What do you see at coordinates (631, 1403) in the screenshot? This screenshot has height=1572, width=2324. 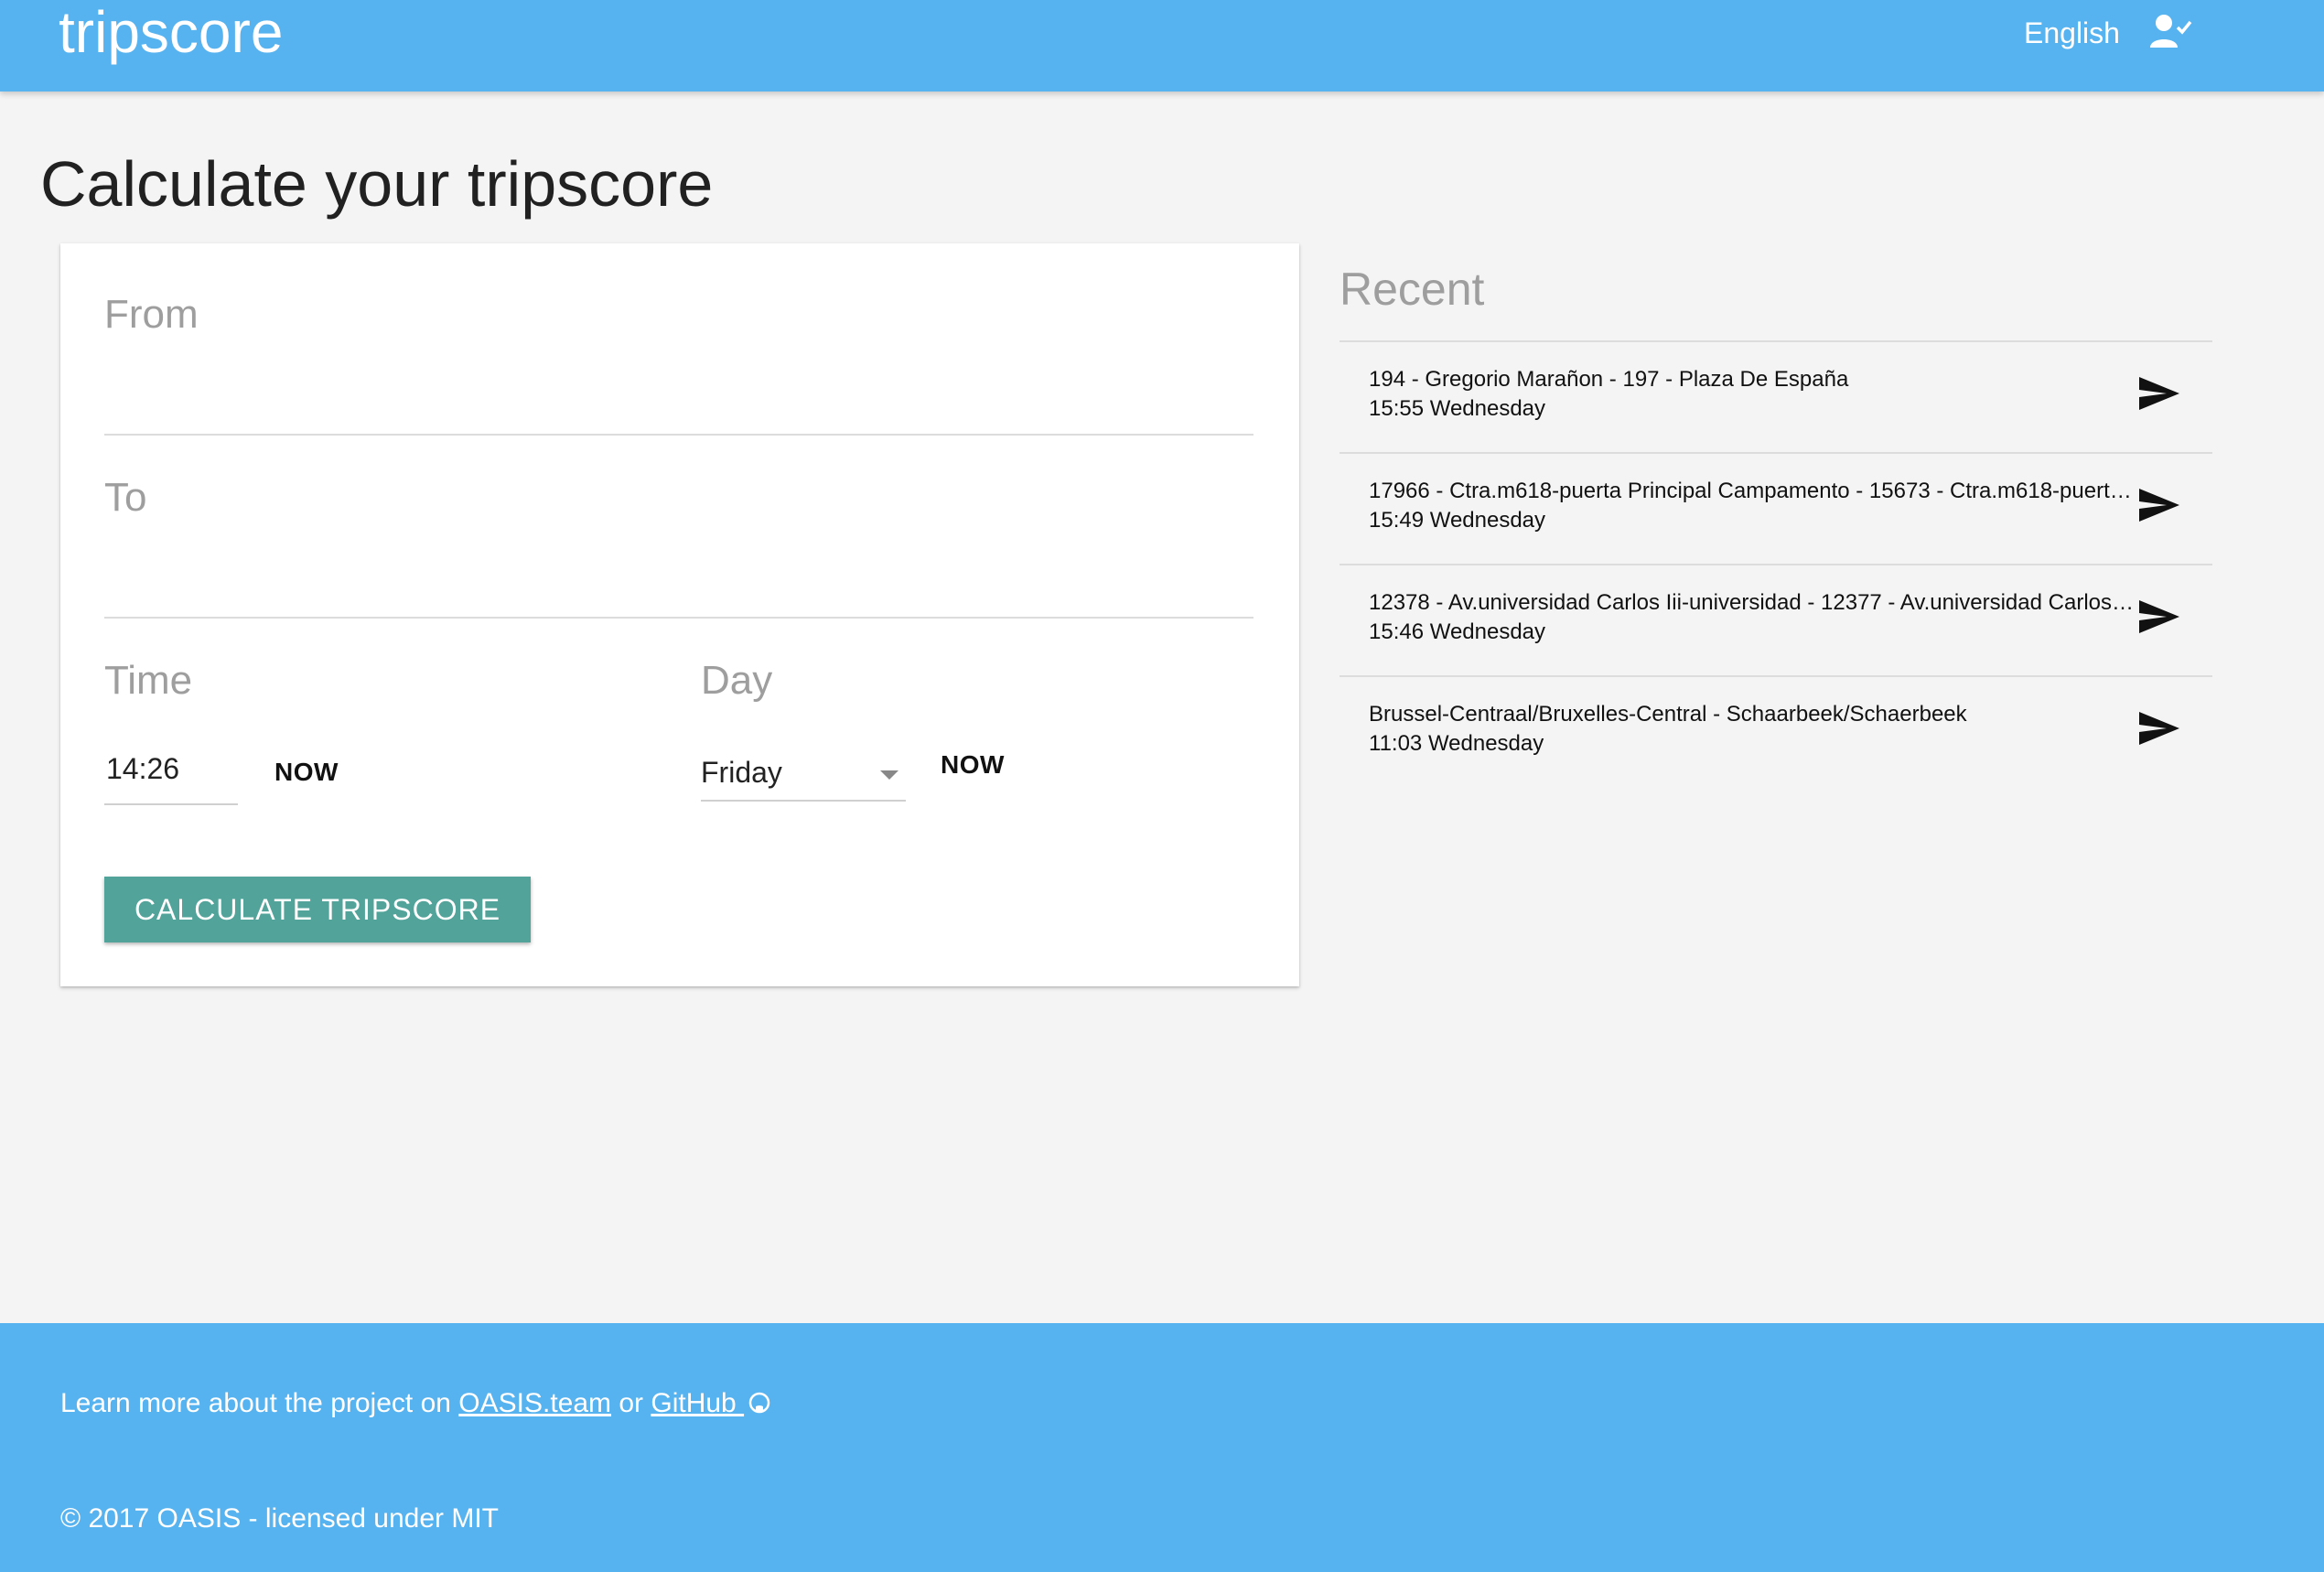 I see `footer-or-text: or` at bounding box center [631, 1403].